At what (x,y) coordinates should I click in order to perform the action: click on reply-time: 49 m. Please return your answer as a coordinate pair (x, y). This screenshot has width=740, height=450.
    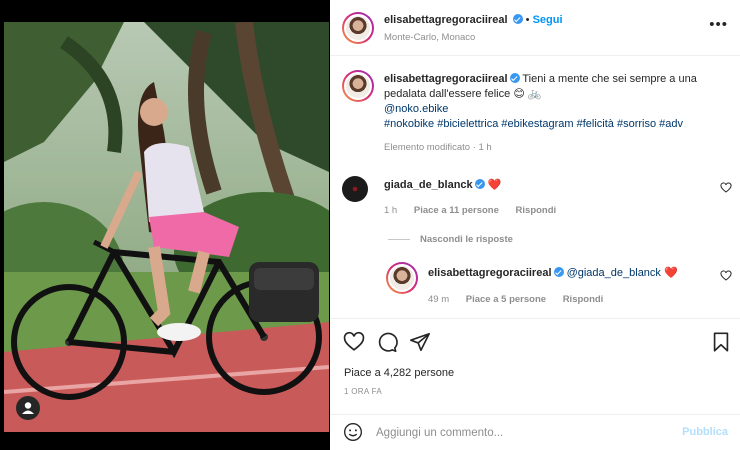
    Looking at the image, I should click on (439, 299).